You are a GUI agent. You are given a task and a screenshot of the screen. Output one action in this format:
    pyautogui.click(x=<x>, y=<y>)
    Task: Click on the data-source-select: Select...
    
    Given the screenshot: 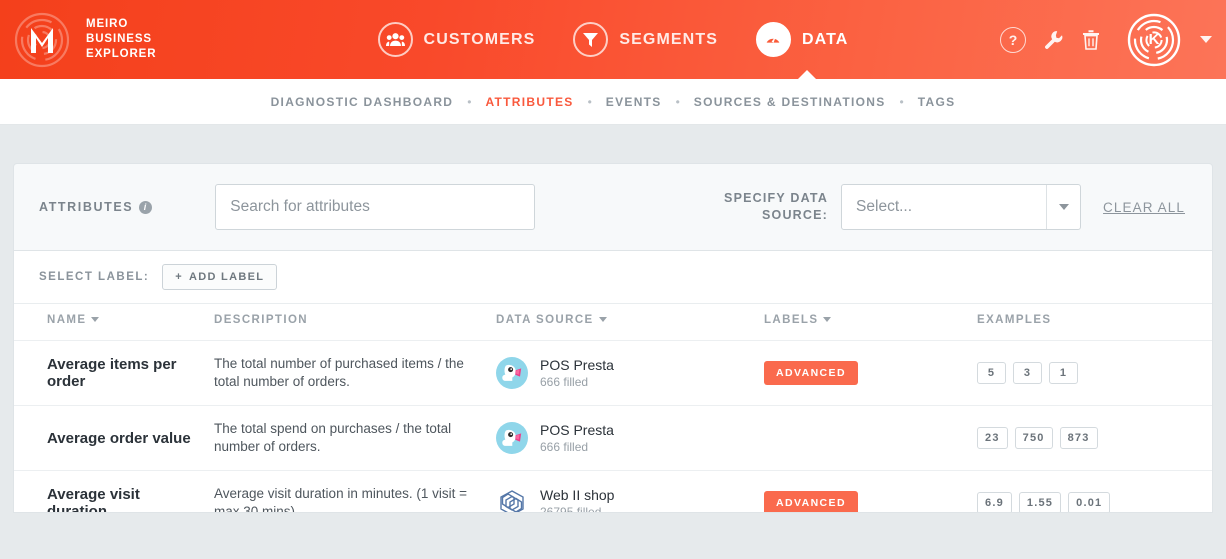 What is the action you would take?
    pyautogui.click(x=961, y=207)
    